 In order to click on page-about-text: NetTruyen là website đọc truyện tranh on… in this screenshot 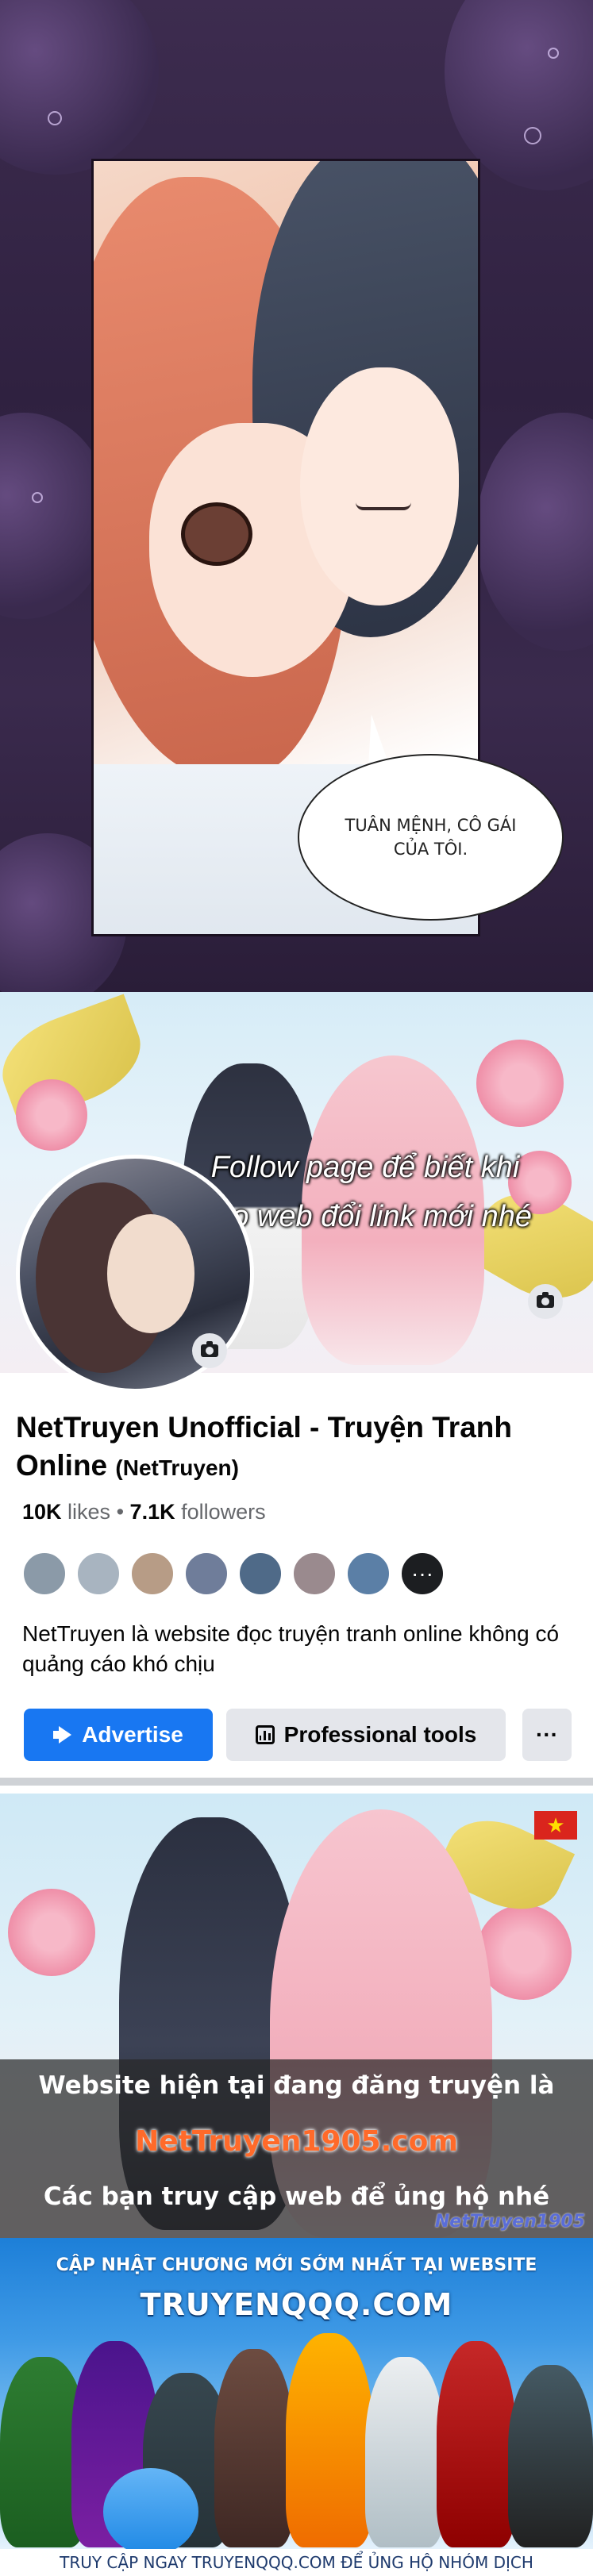, I will do `click(291, 1649)`.